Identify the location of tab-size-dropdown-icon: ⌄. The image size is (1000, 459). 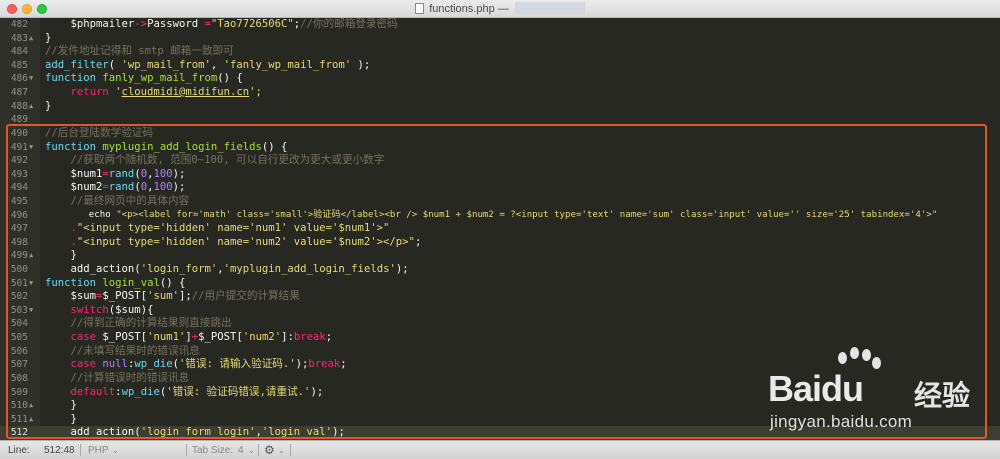
(251, 450).